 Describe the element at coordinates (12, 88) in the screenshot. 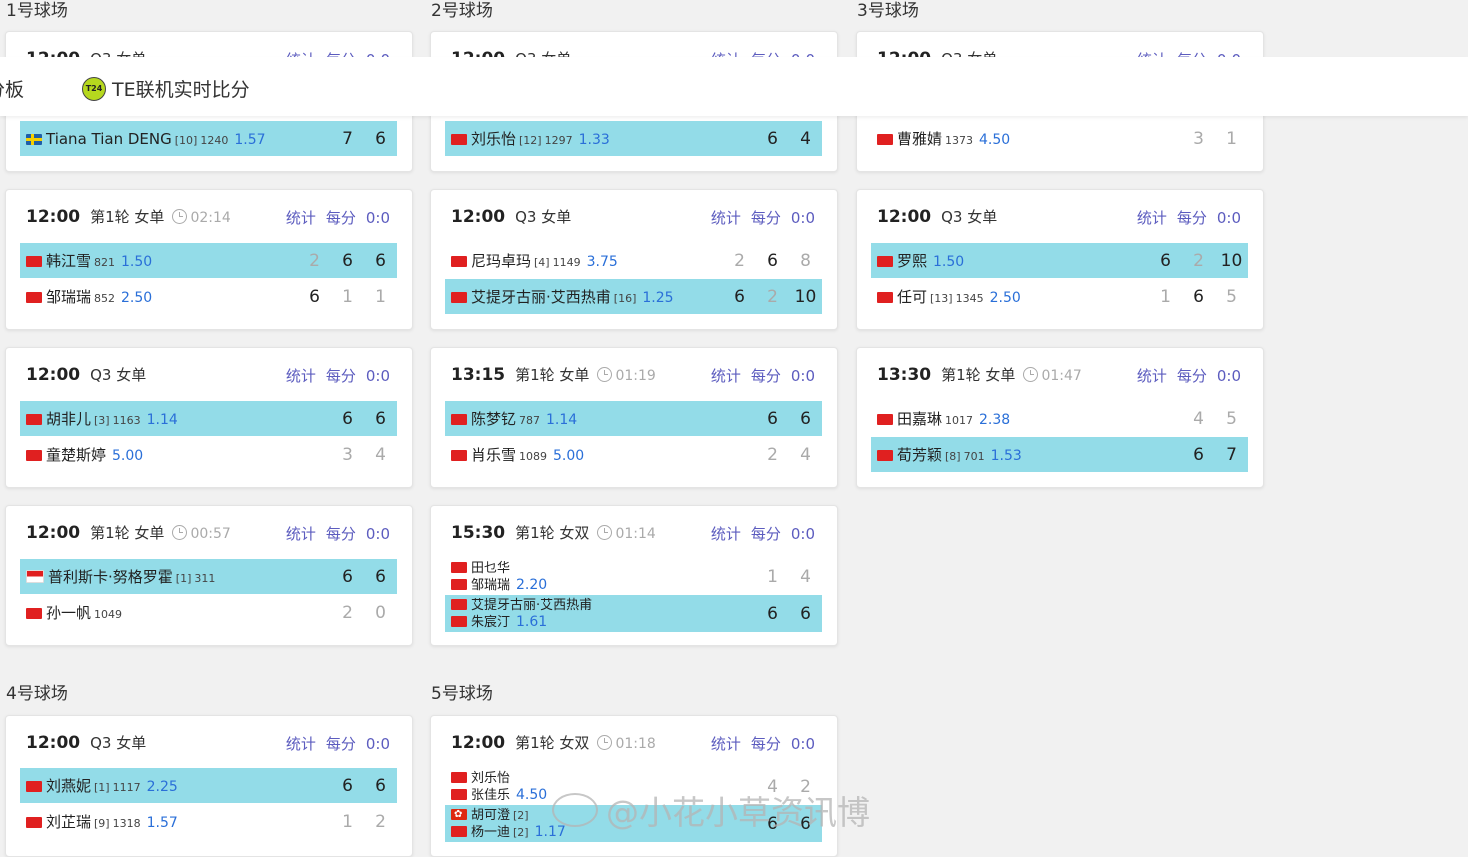

I see `nav-scoreboard-link: 分板` at that location.